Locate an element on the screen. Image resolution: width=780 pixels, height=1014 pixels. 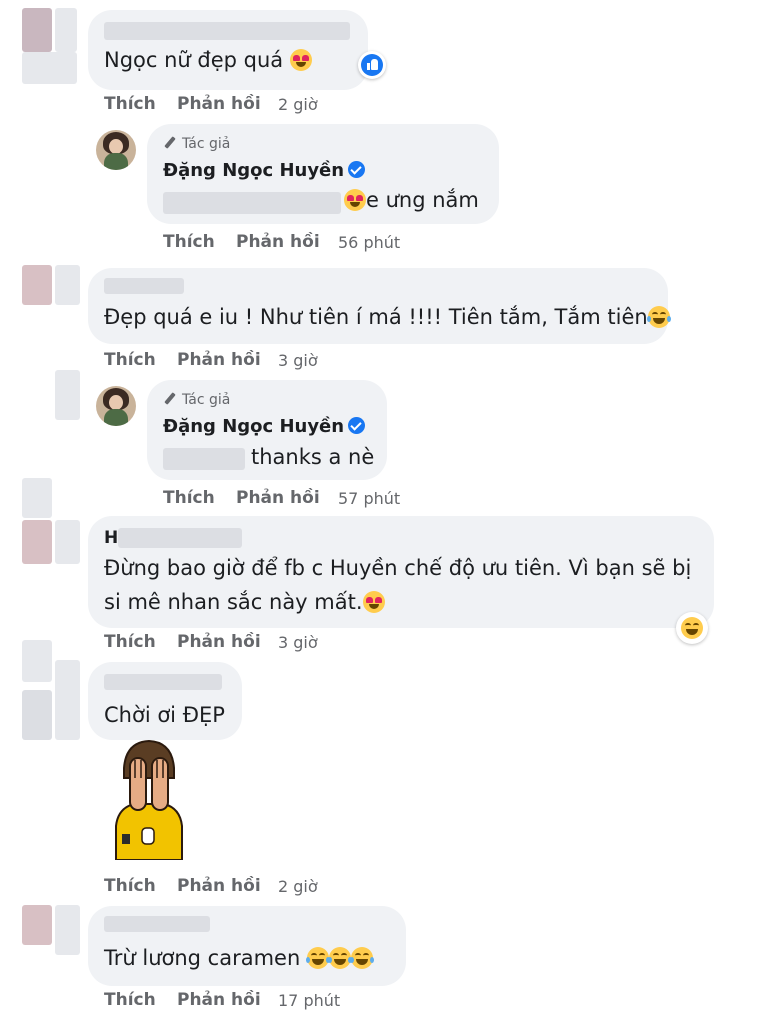
haha-reaction-badge is located at coordinates (692, 628).